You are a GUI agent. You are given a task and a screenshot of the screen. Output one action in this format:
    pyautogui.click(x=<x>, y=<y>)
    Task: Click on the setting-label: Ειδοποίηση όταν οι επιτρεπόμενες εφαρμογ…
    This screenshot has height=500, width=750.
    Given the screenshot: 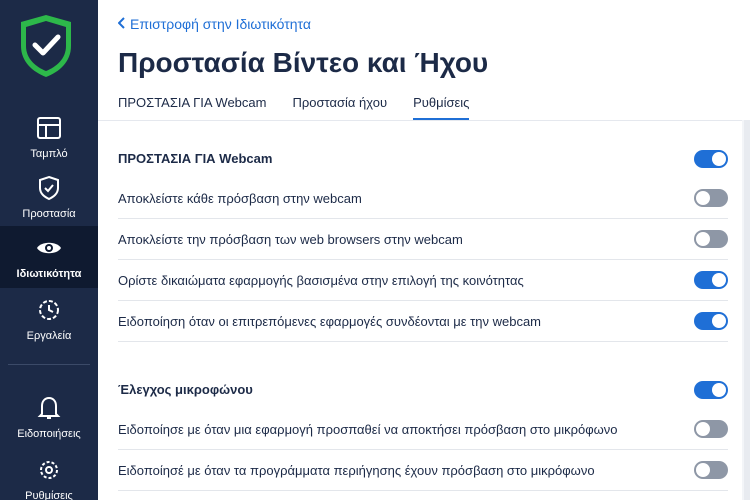 What is the action you would take?
    pyautogui.click(x=330, y=321)
    